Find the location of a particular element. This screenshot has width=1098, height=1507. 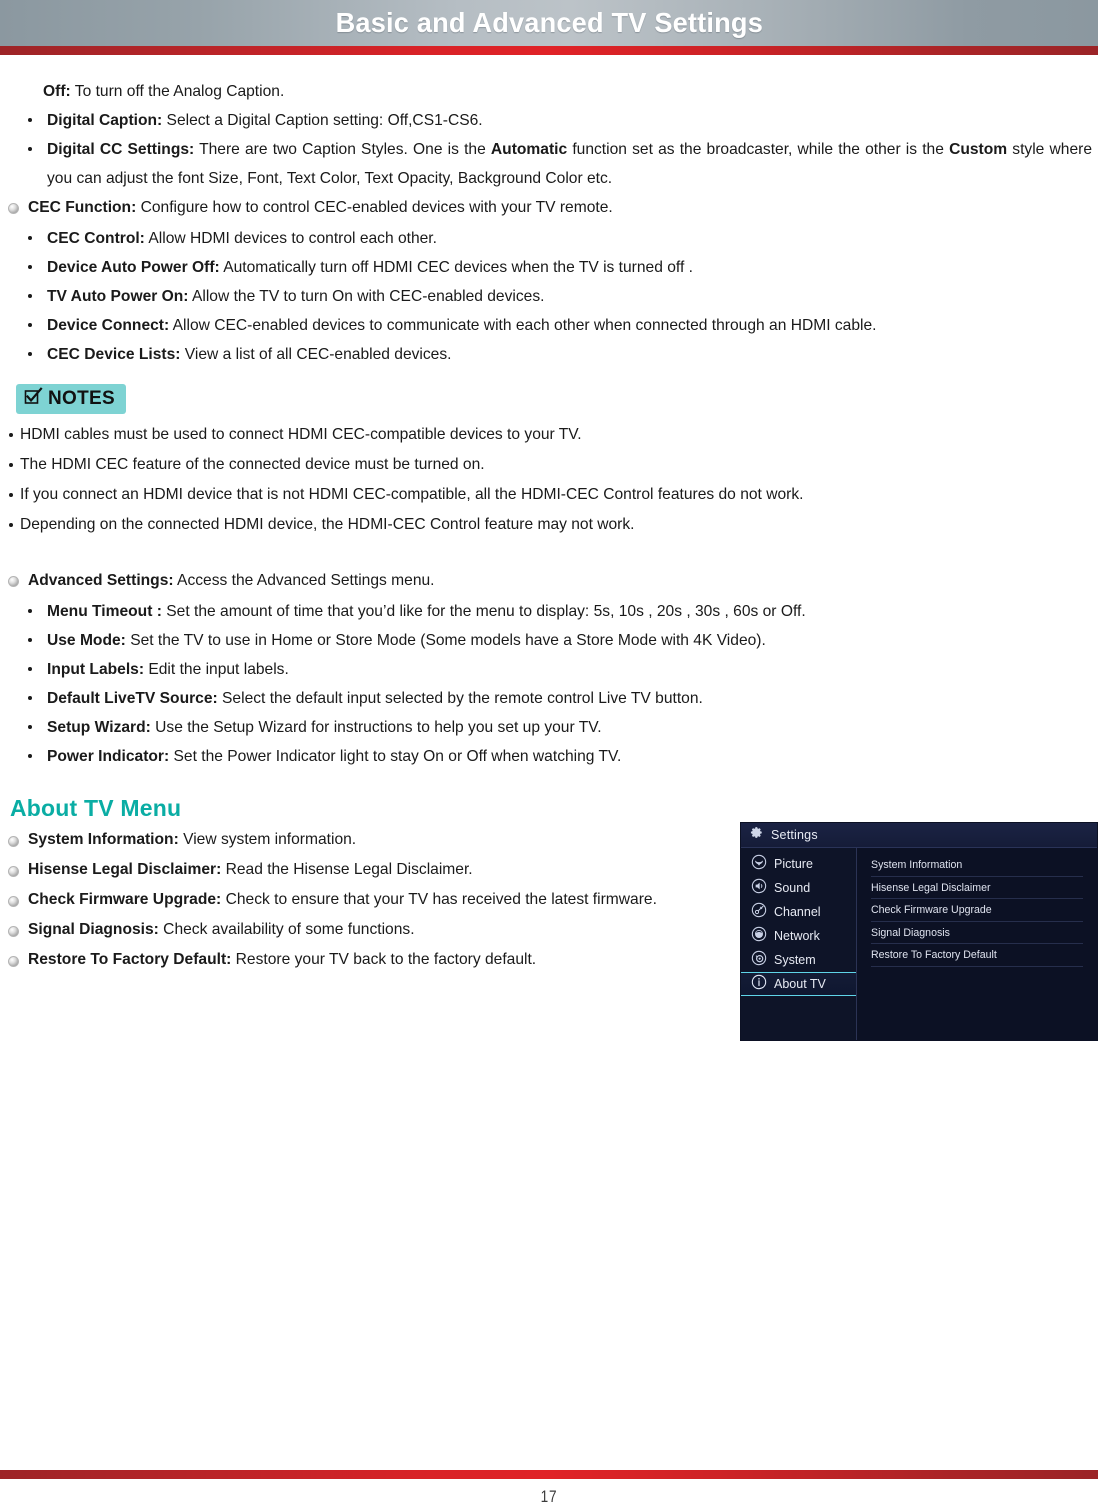

speaker-icon is located at coordinates (759, 888).